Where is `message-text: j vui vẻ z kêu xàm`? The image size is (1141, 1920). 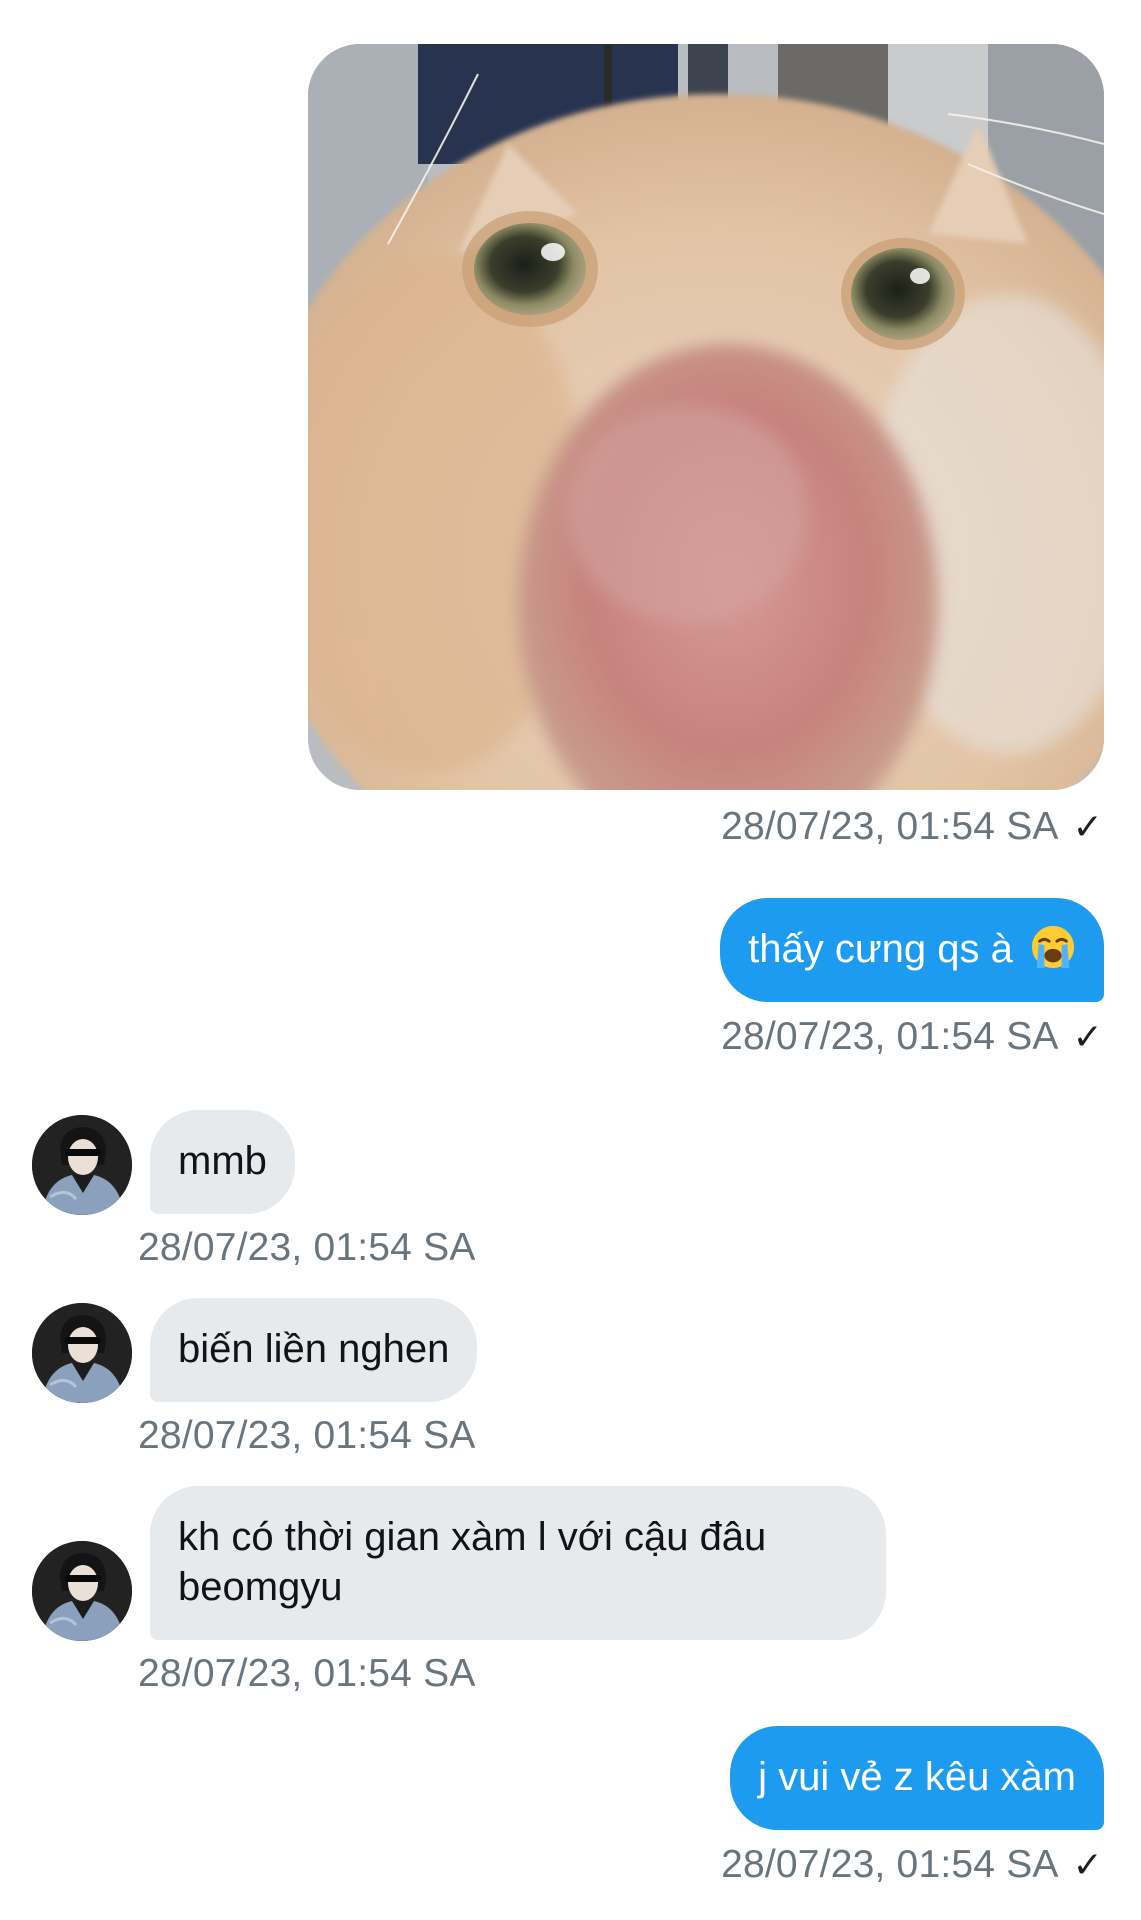 message-text: j vui vẻ z kêu xàm is located at coordinates (917, 1777).